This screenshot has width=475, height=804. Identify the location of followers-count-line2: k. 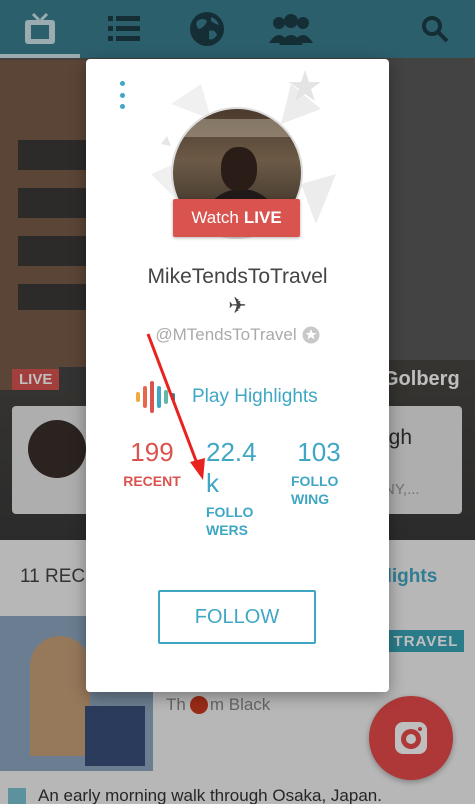
(212, 483).